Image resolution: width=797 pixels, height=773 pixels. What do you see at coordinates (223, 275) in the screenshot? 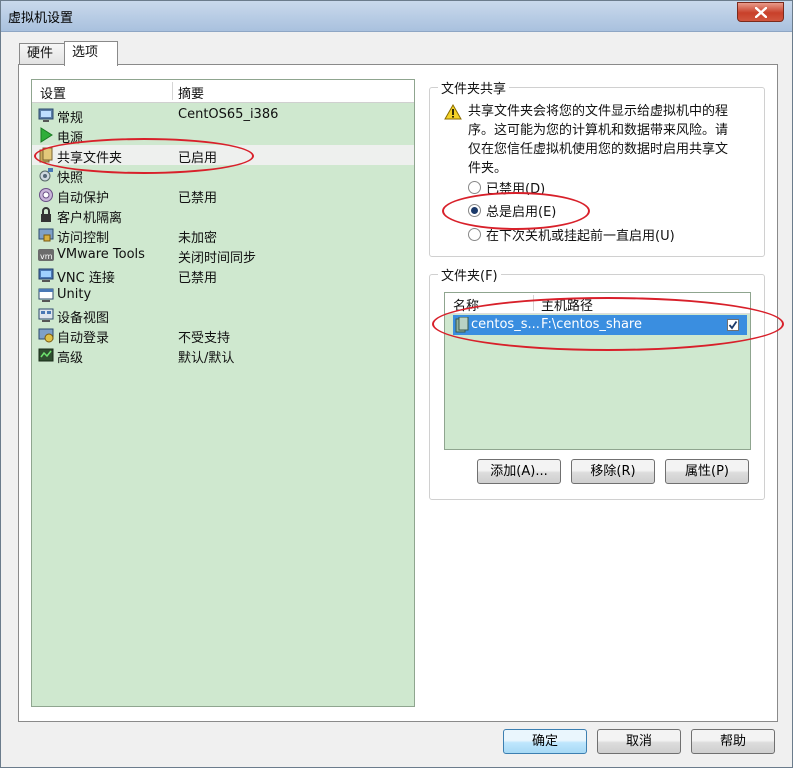
I see `settings-item-vnc: VNC 连接 已禁用` at bounding box center [223, 275].